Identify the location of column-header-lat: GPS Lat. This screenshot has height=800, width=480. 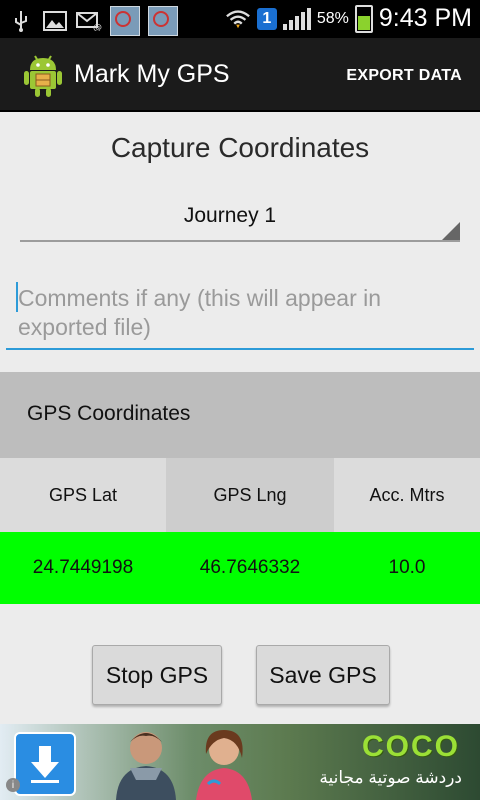
(83, 495).